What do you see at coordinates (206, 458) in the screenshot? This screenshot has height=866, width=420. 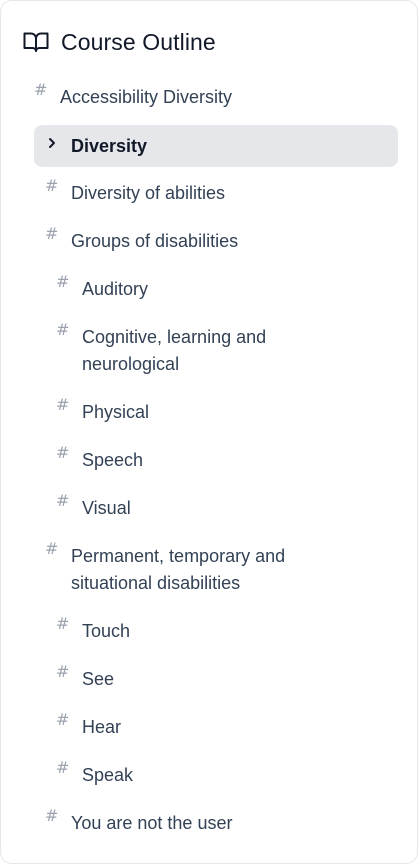 I see `outline-item-speech: # Speech` at bounding box center [206, 458].